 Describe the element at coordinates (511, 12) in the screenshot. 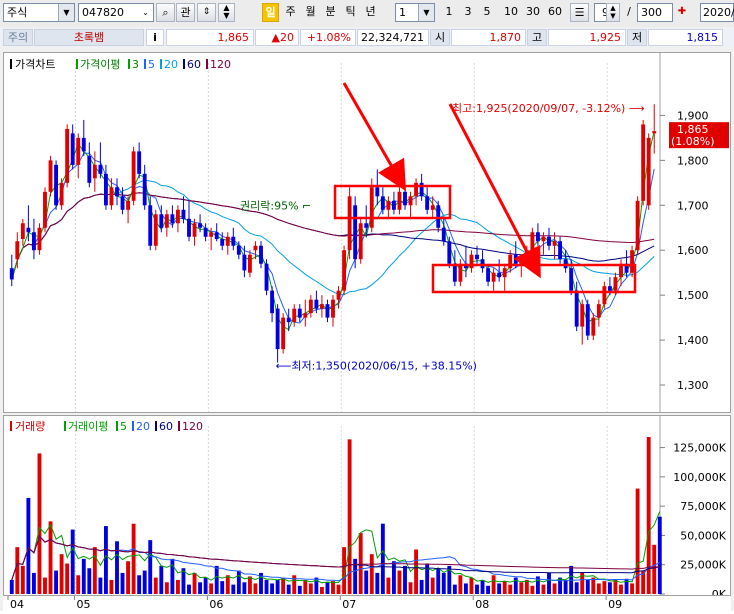

I see `interval-button-10: 10` at that location.